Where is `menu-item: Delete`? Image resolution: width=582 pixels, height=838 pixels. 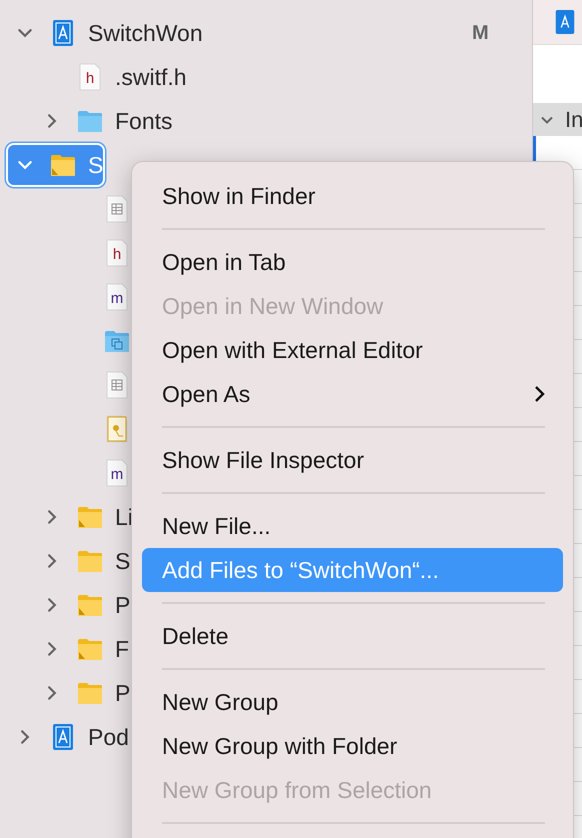
menu-item: Delete is located at coordinates (352, 636).